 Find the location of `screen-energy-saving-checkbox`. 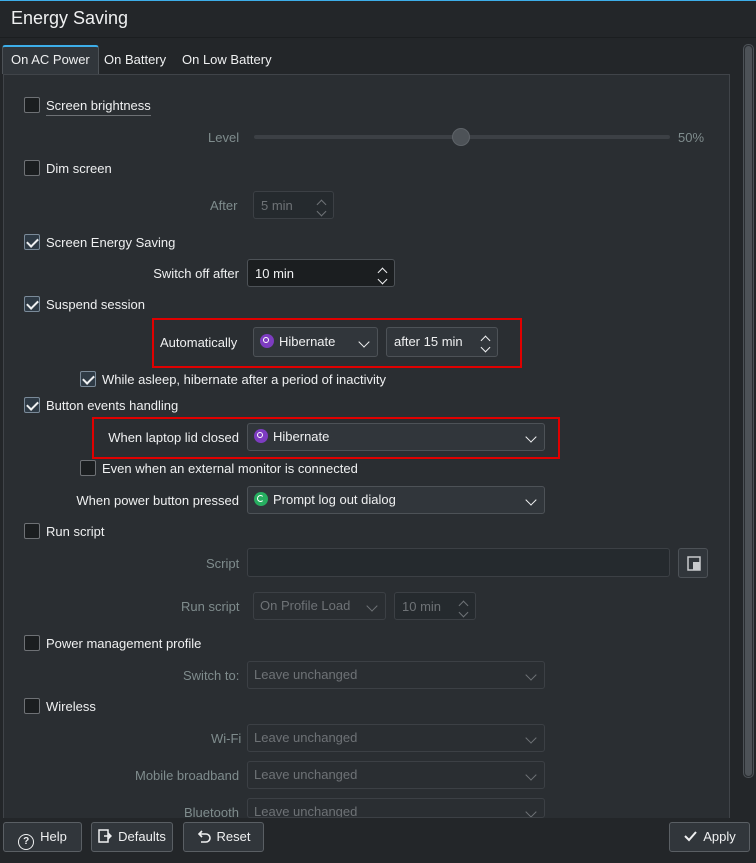

screen-energy-saving-checkbox is located at coordinates (32, 242).